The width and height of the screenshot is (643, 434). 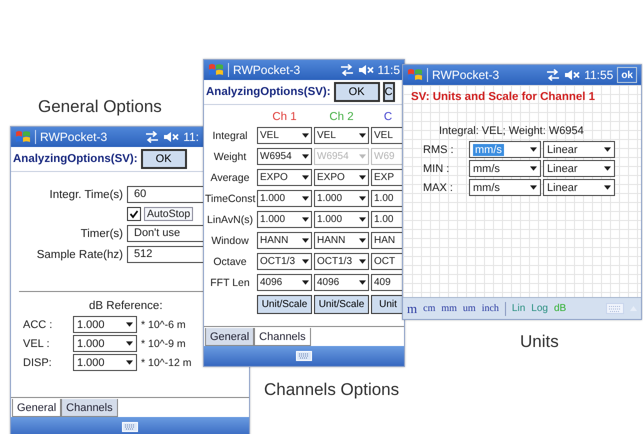 What do you see at coordinates (412, 308) in the screenshot?
I see `unit-toolbar-button: m` at bounding box center [412, 308].